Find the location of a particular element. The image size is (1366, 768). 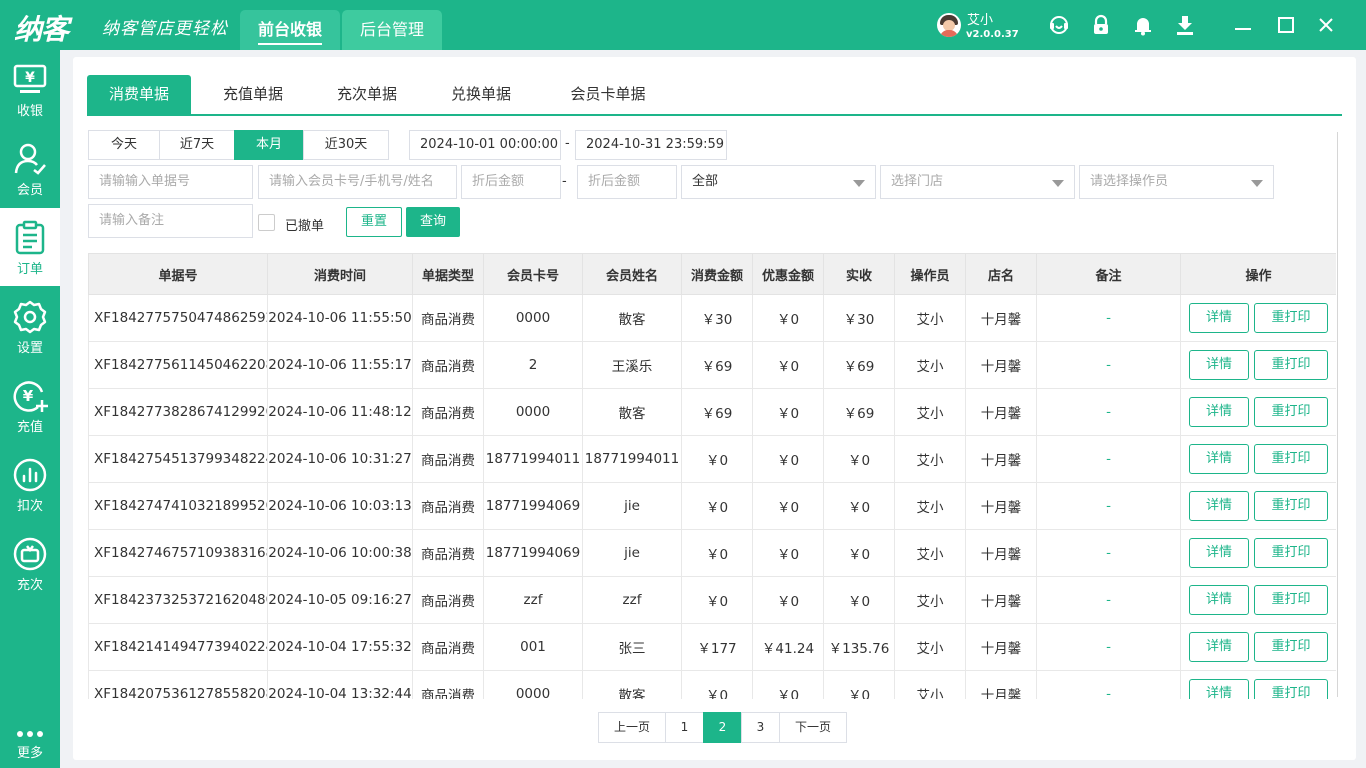

store-select: 选择门店 is located at coordinates (977, 182).